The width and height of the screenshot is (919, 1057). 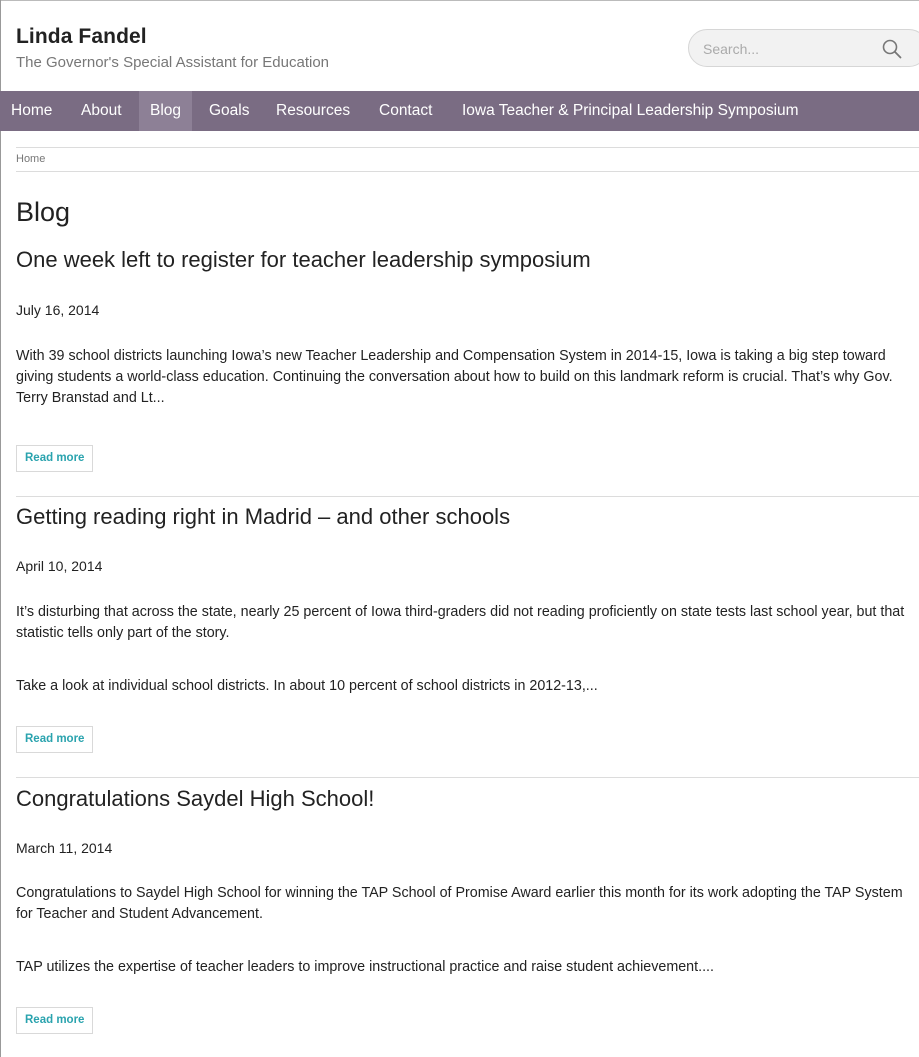 What do you see at coordinates (30, 159) in the screenshot?
I see `breadcrumb-home-link: Home` at bounding box center [30, 159].